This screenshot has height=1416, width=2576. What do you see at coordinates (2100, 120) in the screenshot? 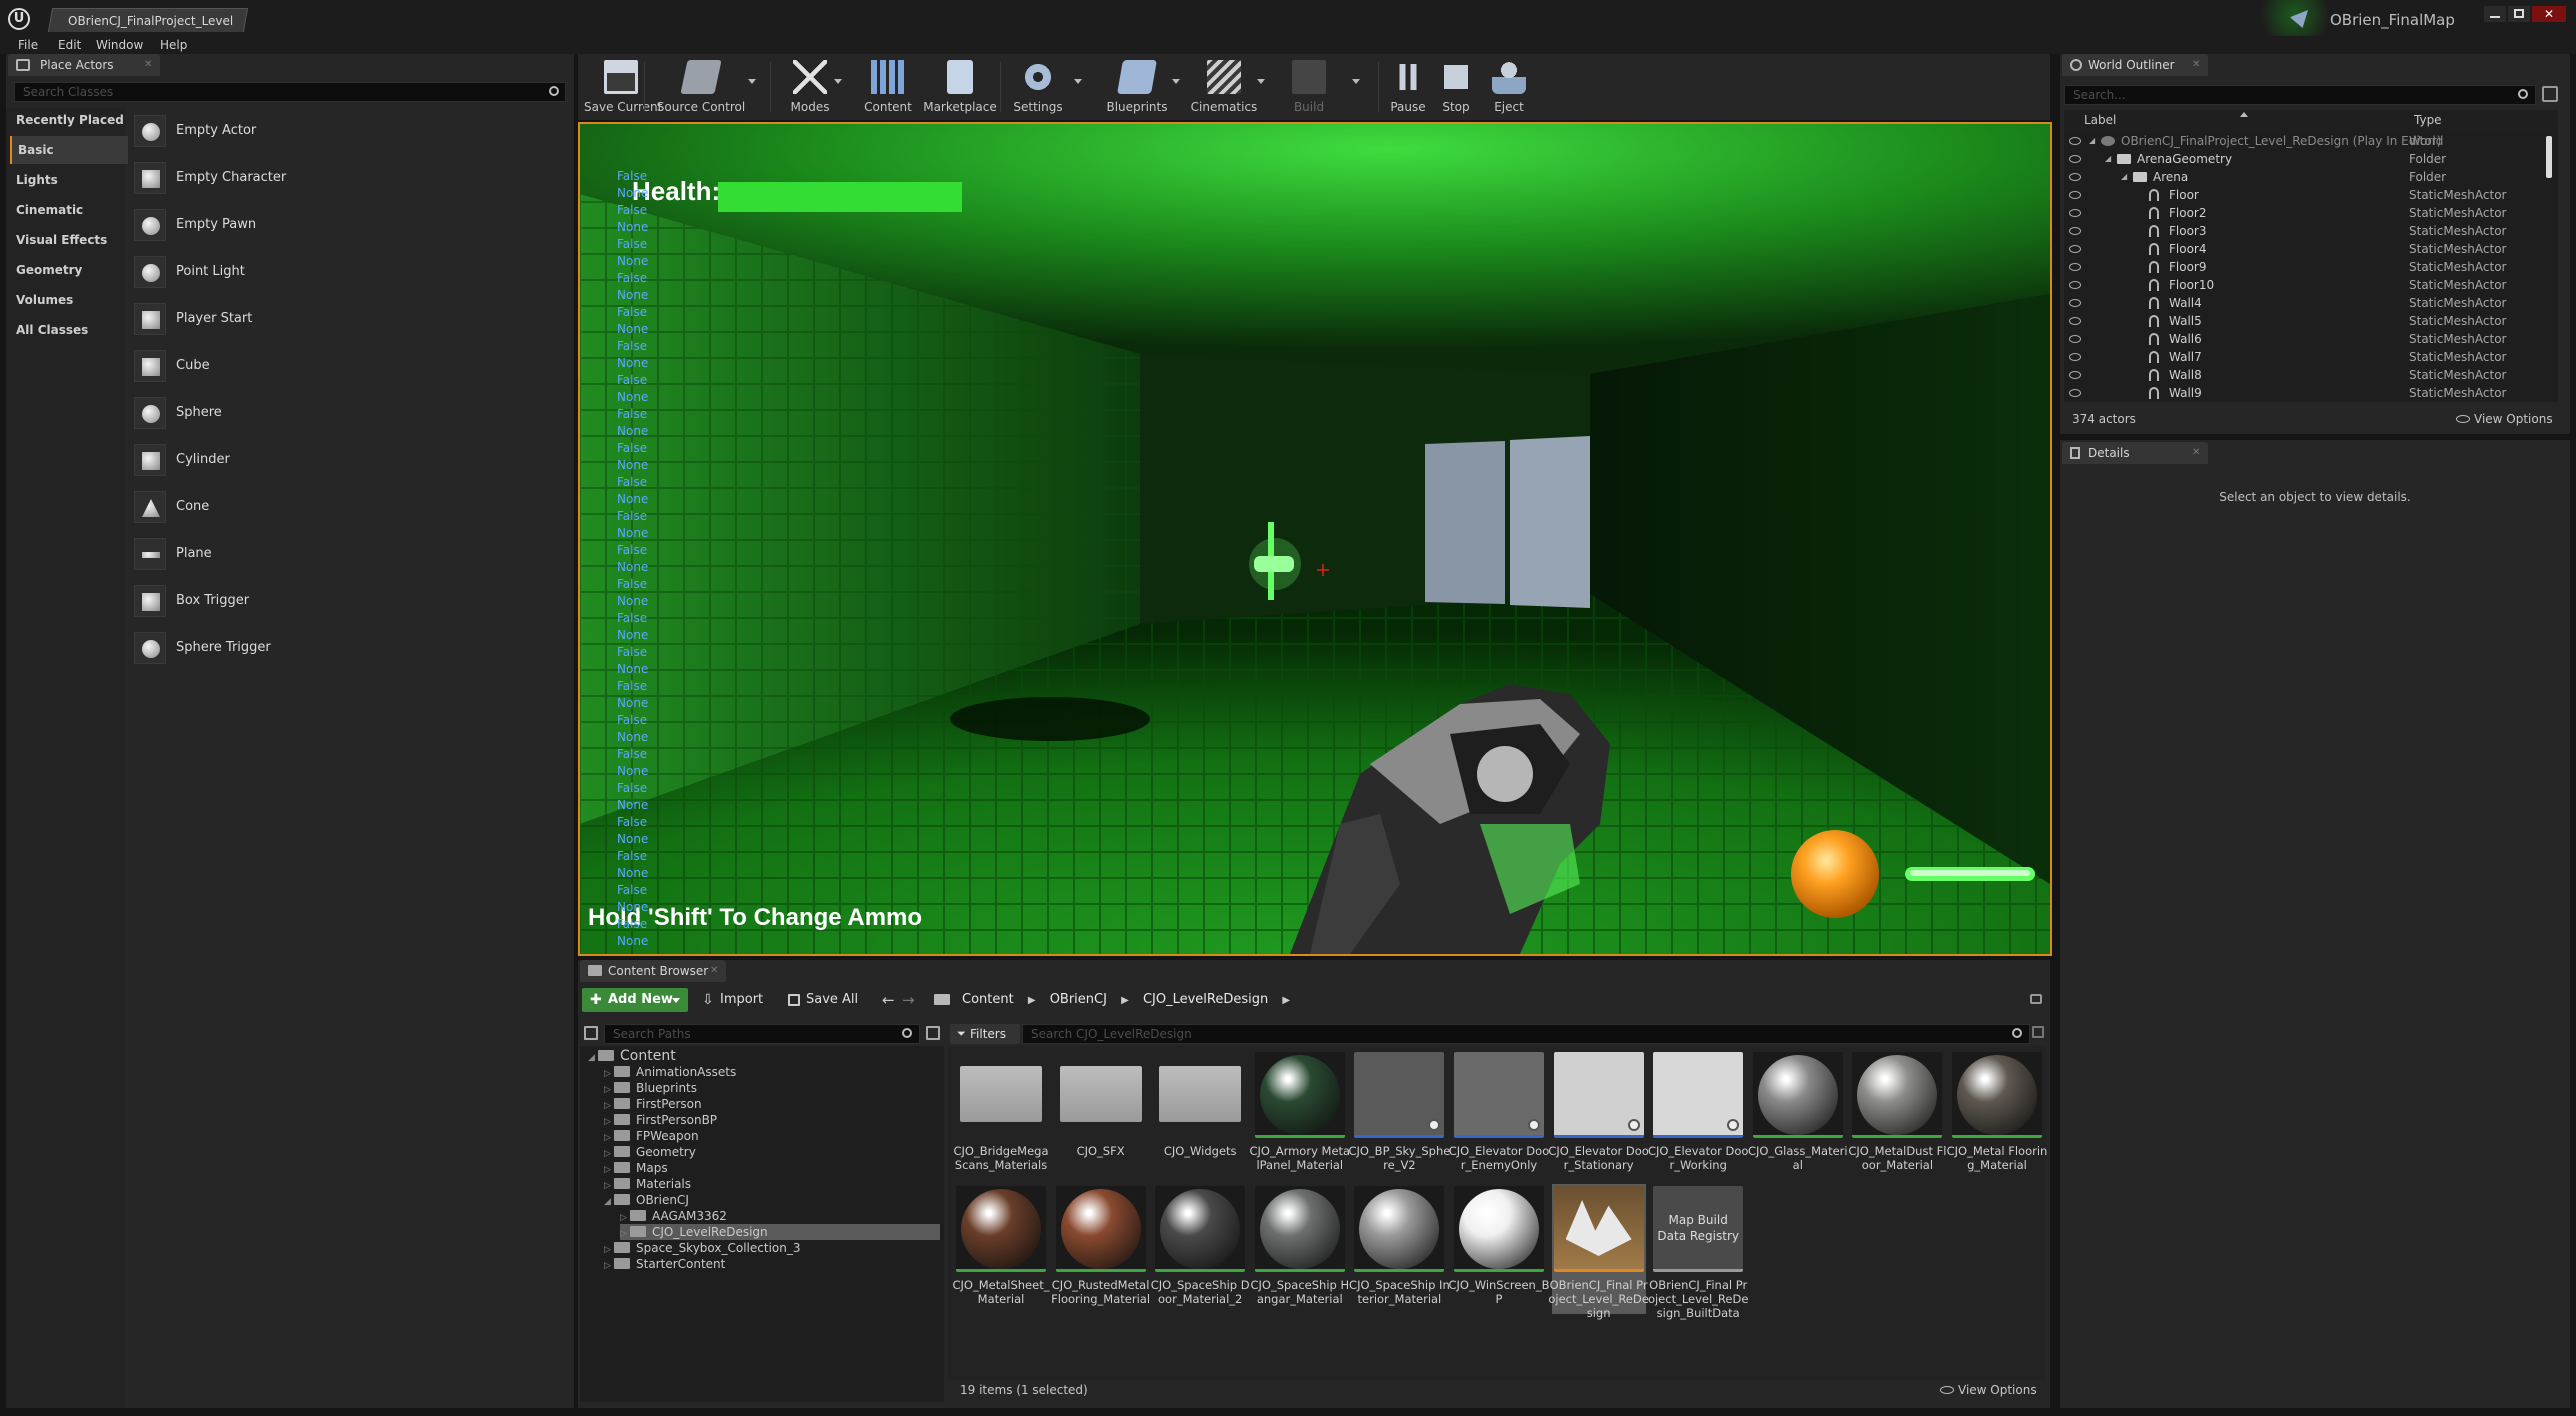
I see `outliner-header-label: Label` at bounding box center [2100, 120].